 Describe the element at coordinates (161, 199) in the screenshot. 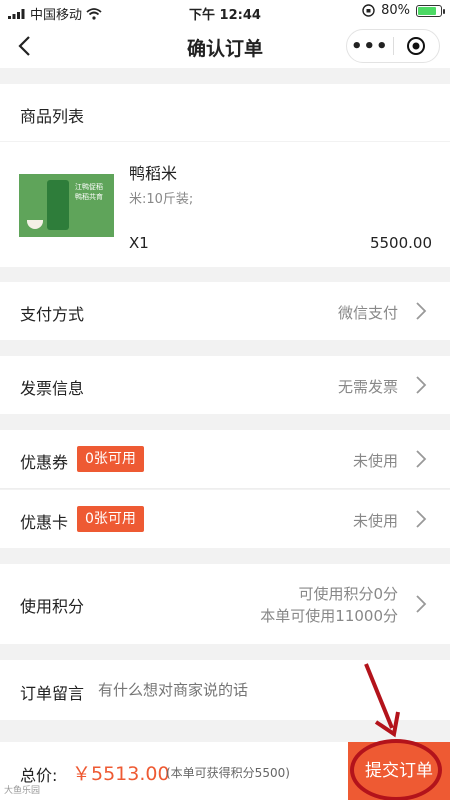

I see `product-spec: 米:10斤装;` at that location.